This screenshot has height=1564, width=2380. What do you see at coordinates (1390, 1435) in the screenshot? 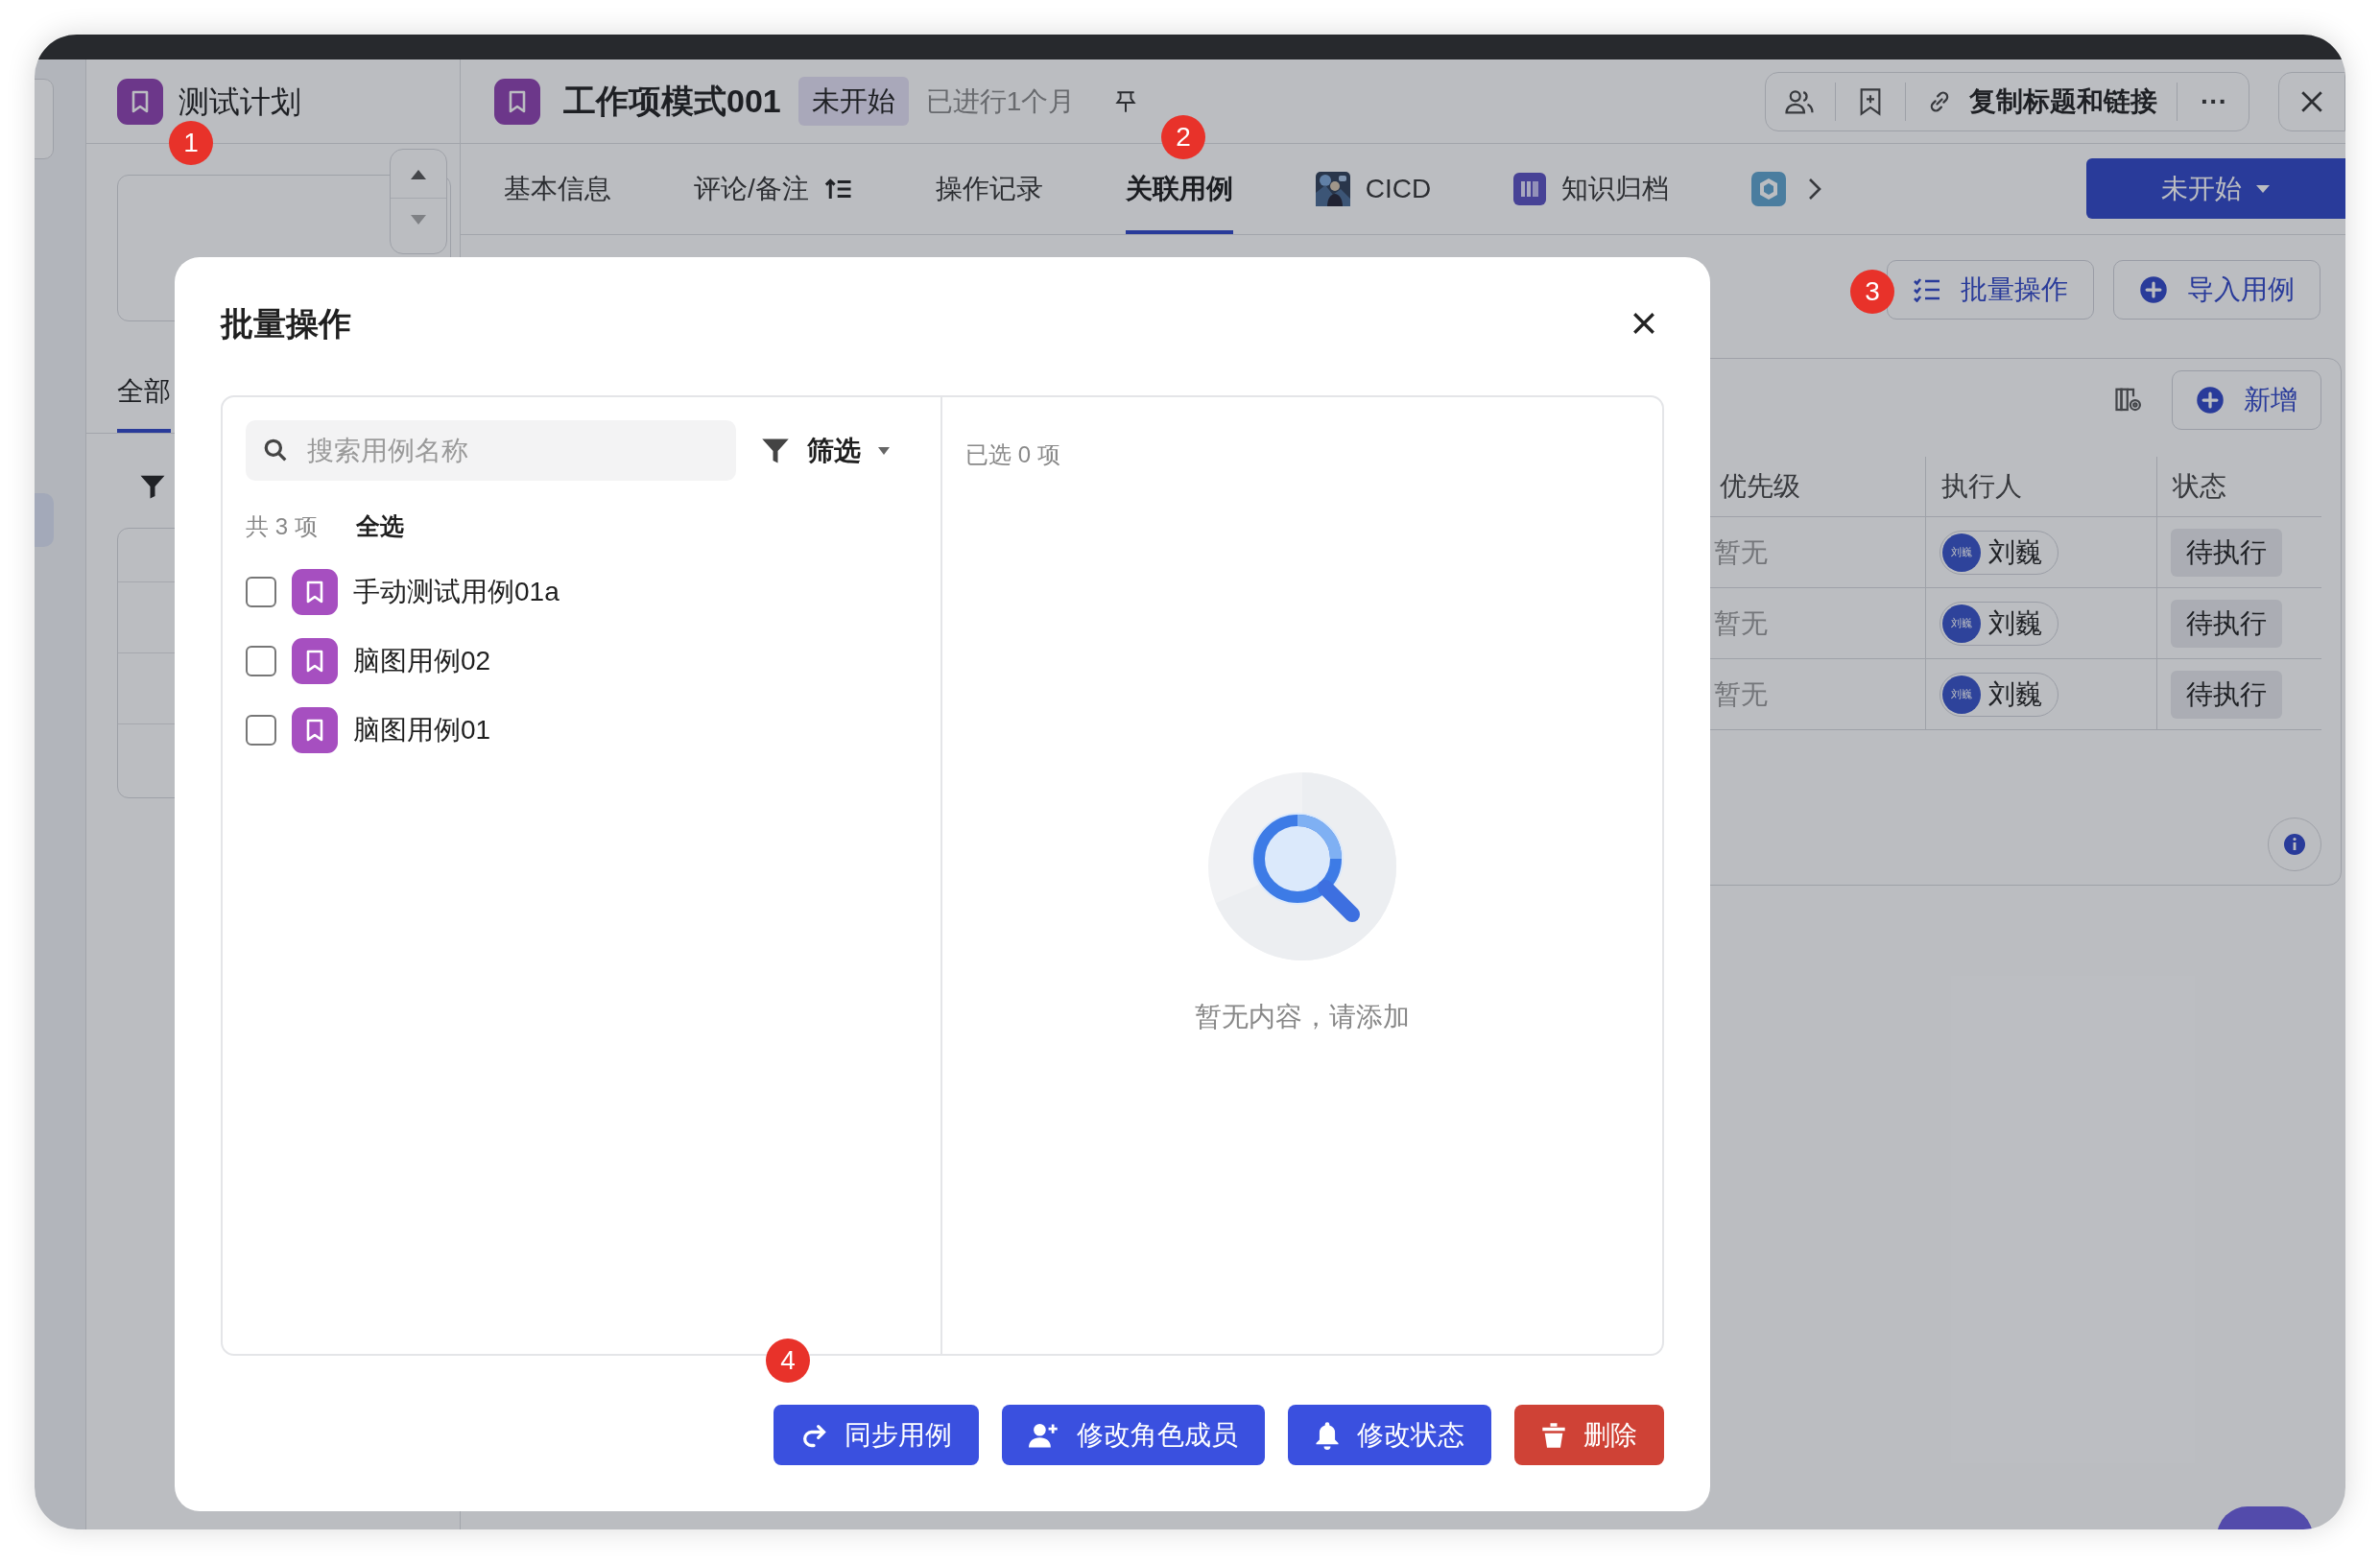
I see `action-button: 修改状态` at bounding box center [1390, 1435].